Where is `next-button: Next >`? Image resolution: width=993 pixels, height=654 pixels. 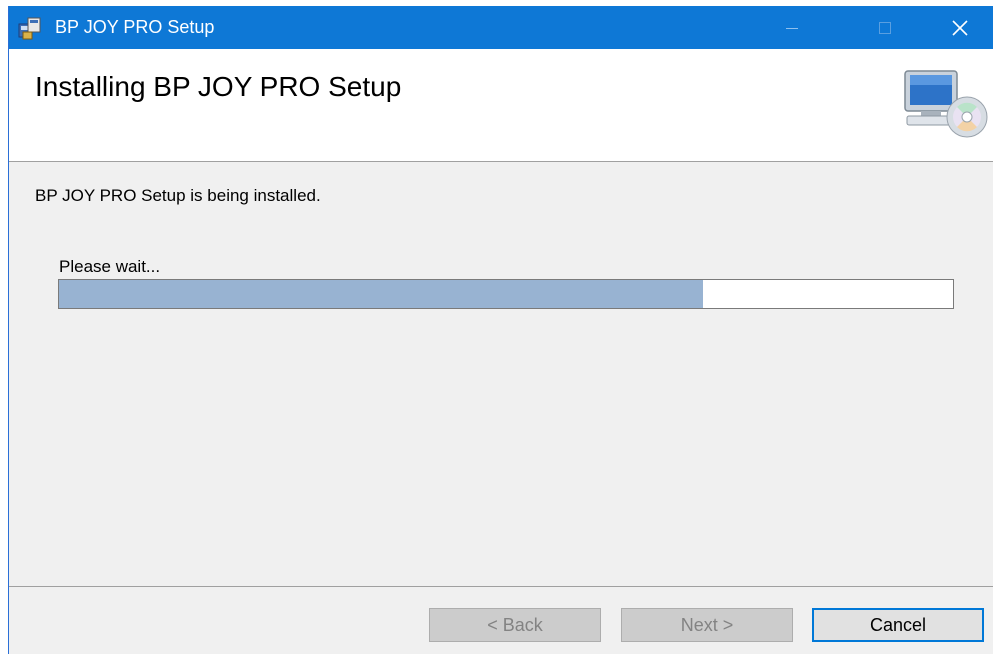 next-button: Next > is located at coordinates (707, 625).